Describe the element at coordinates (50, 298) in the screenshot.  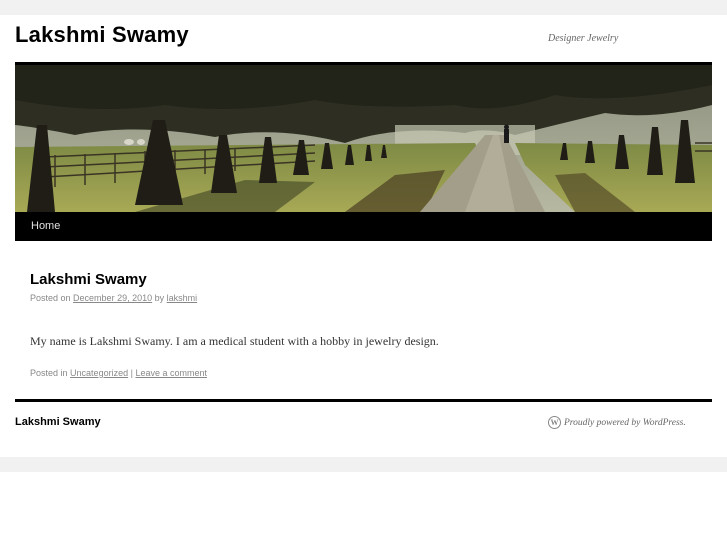
I see `posted-on-label: Posted on` at that location.